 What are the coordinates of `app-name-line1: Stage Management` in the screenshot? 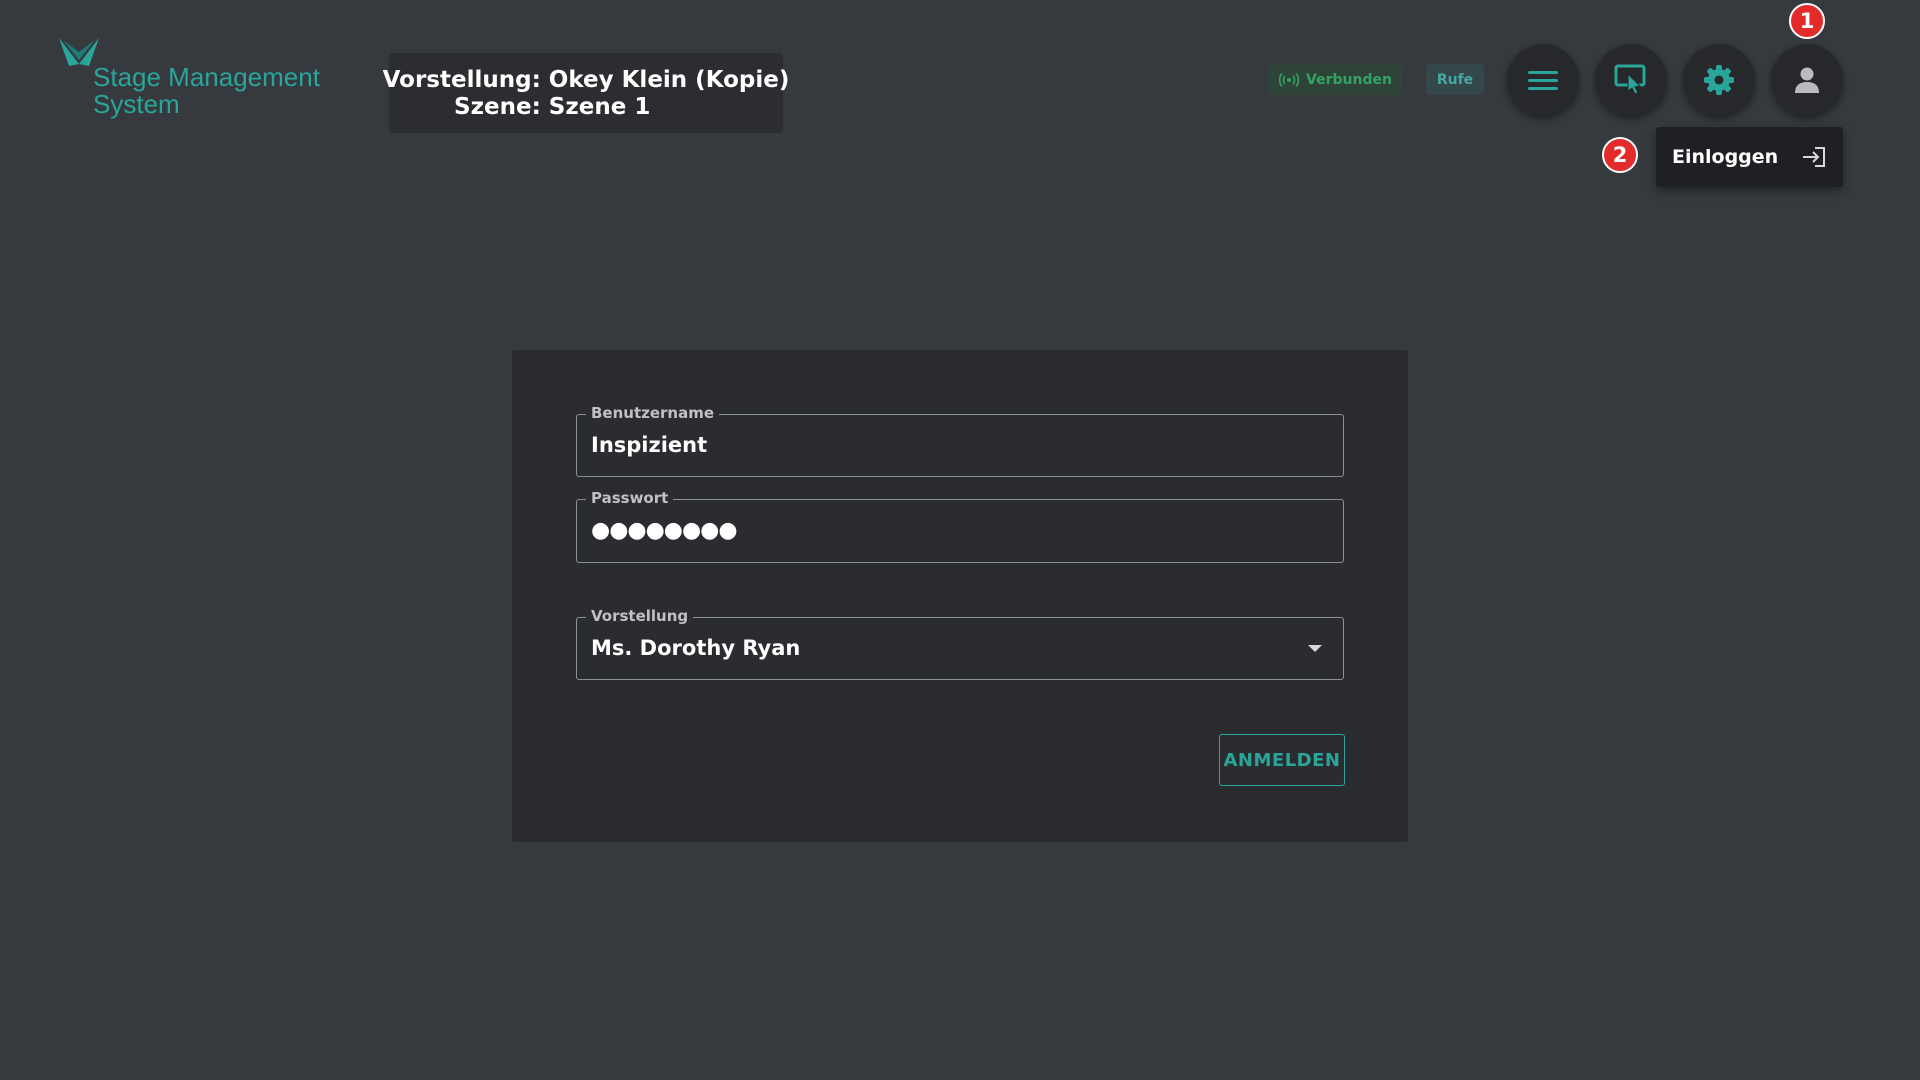 It's located at (206, 77).